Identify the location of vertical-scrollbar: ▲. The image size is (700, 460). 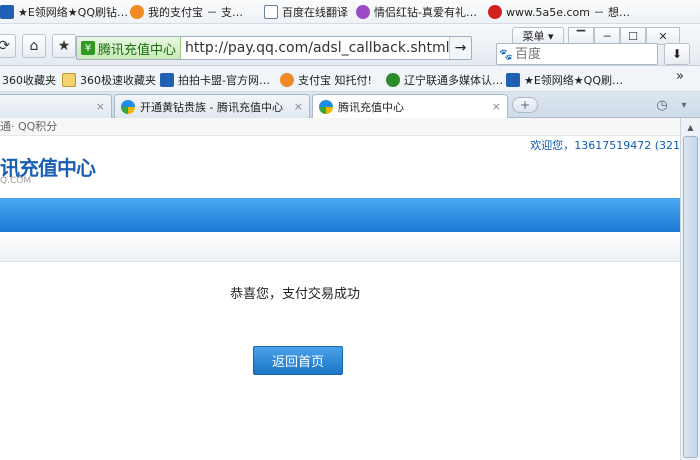
(690, 289).